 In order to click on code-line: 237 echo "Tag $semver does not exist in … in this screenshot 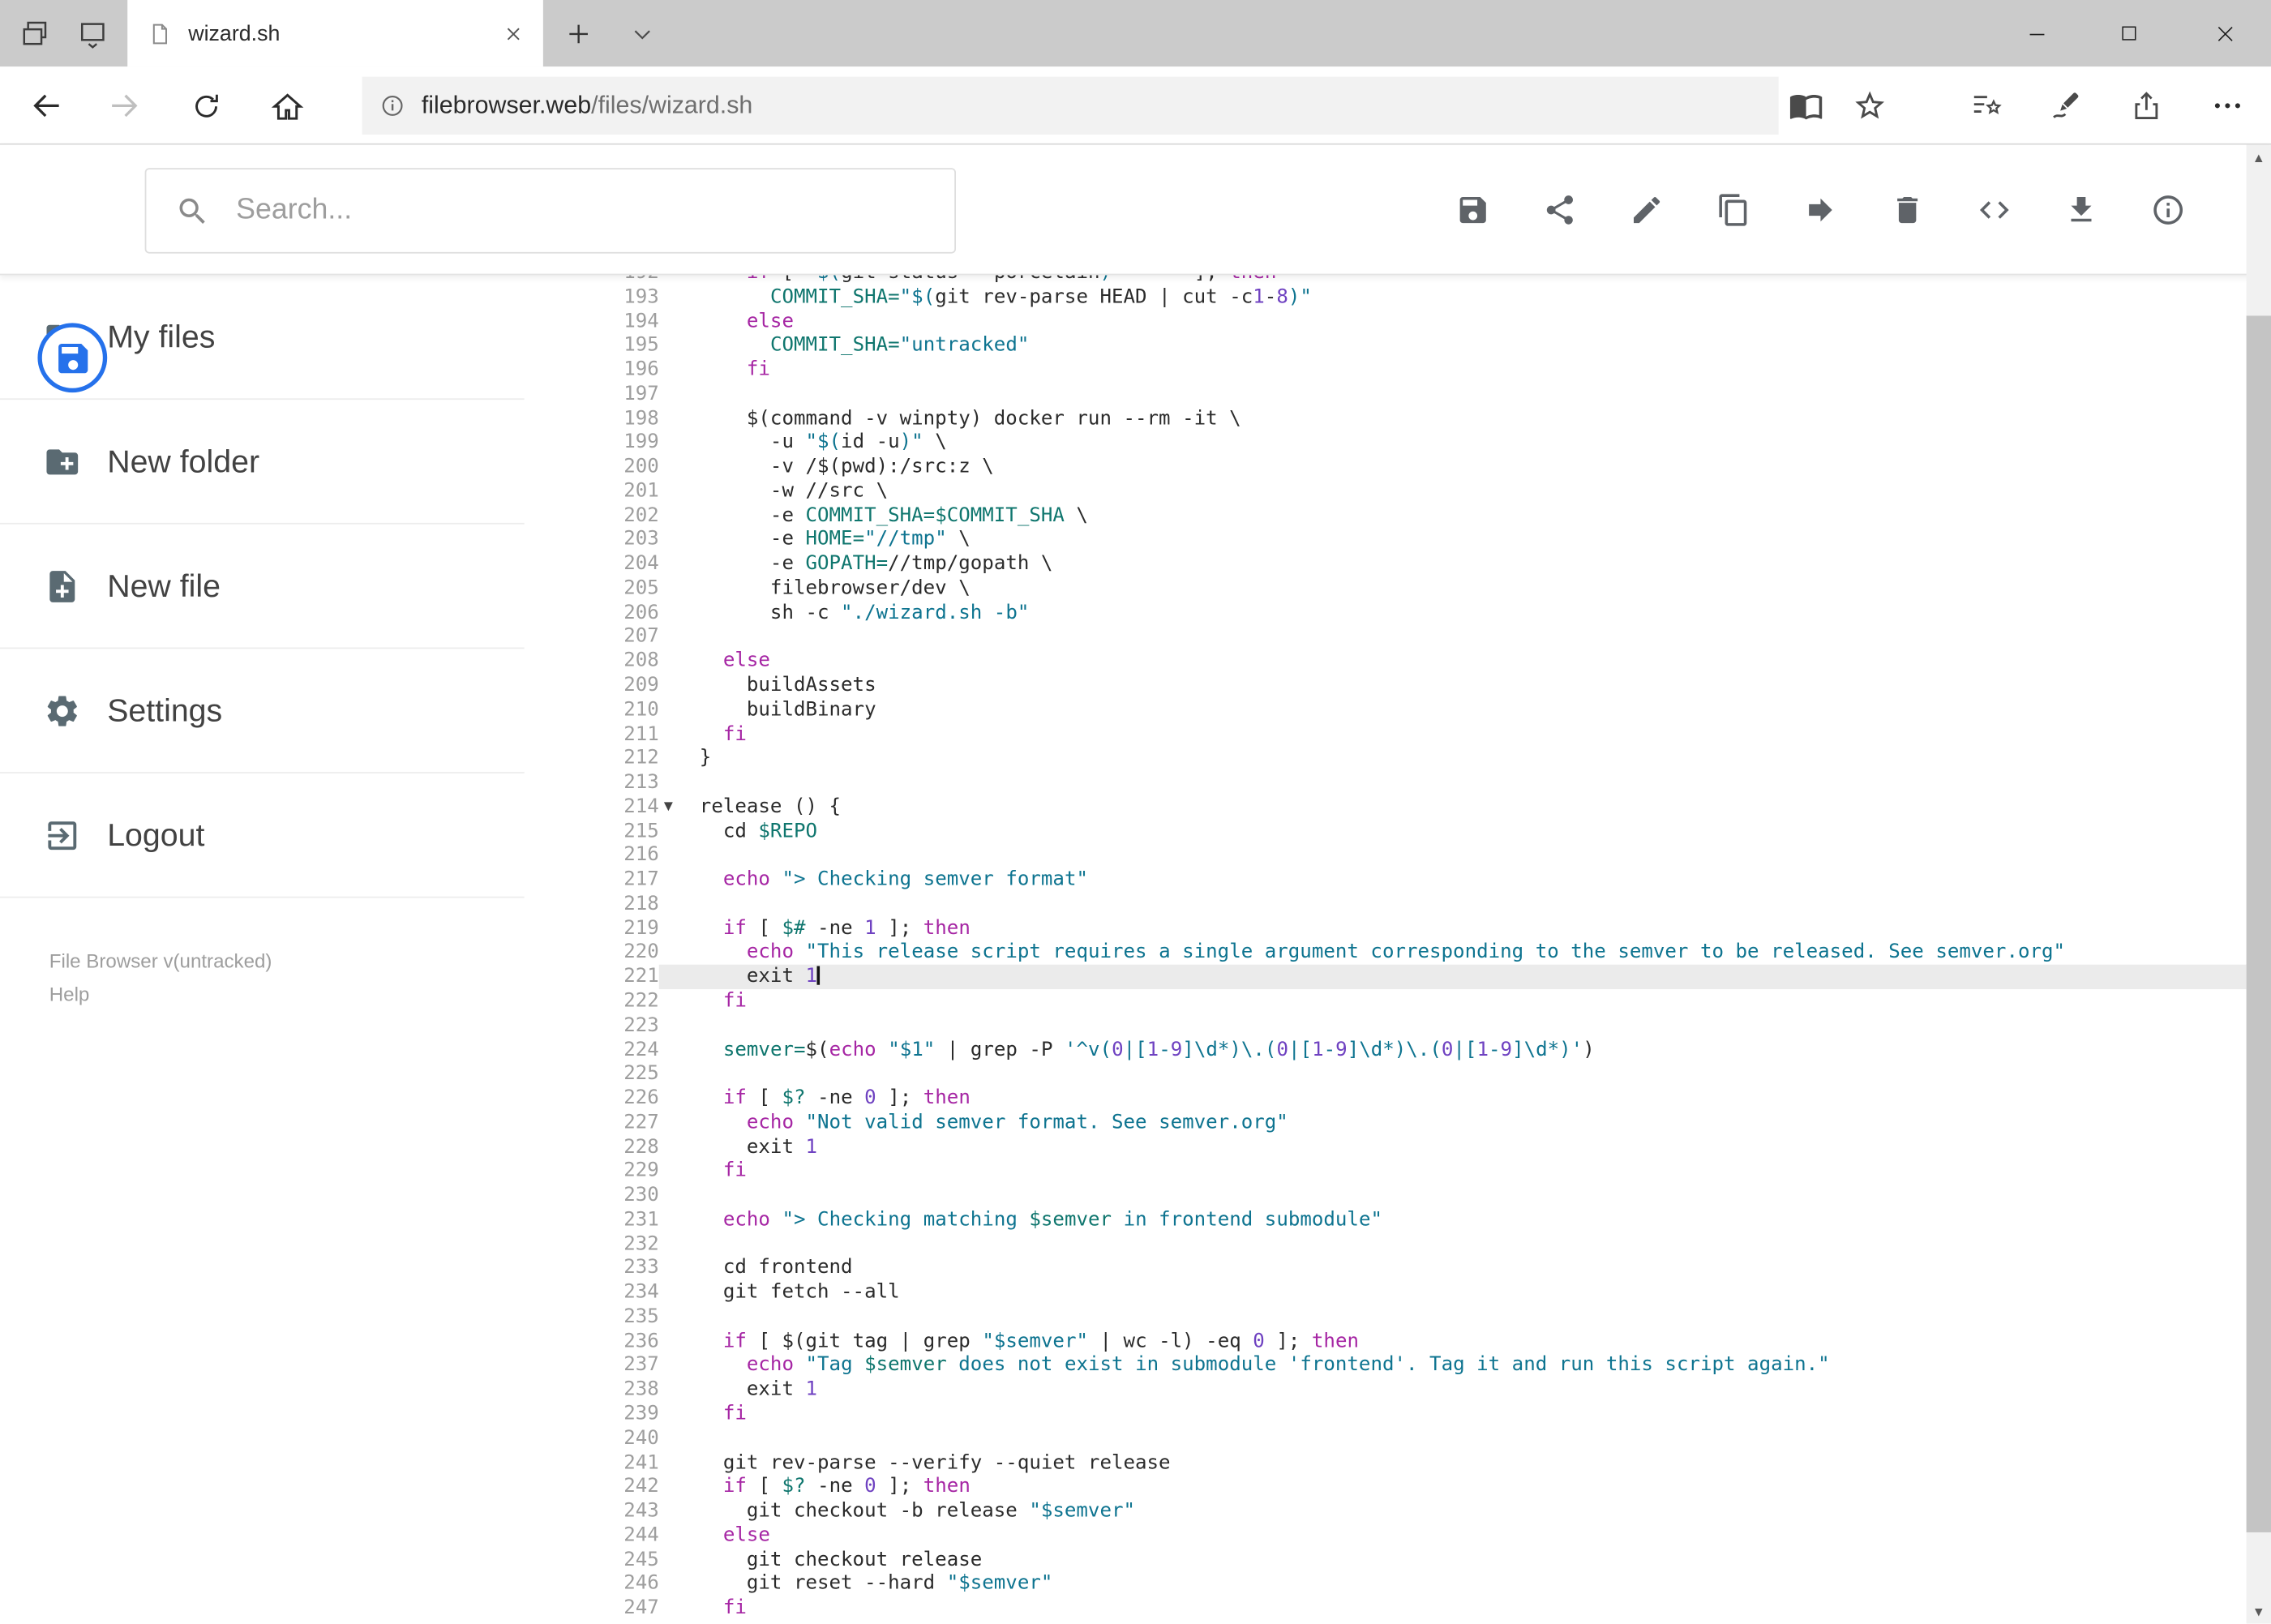, I will do `click(1425, 1366)`.